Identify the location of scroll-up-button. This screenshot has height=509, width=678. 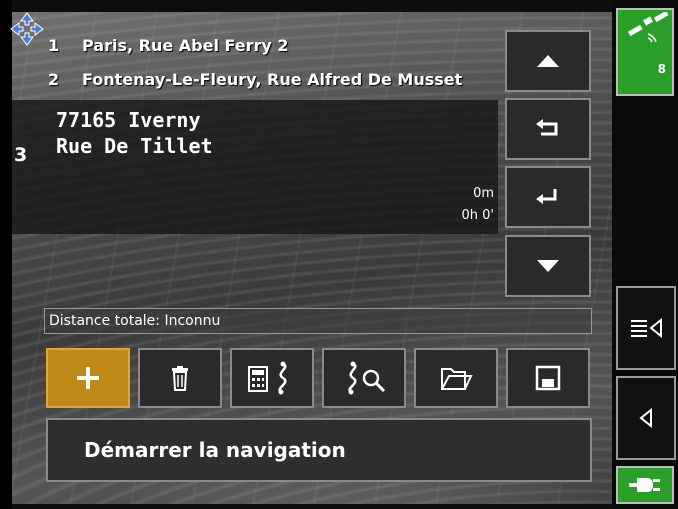
(548, 61).